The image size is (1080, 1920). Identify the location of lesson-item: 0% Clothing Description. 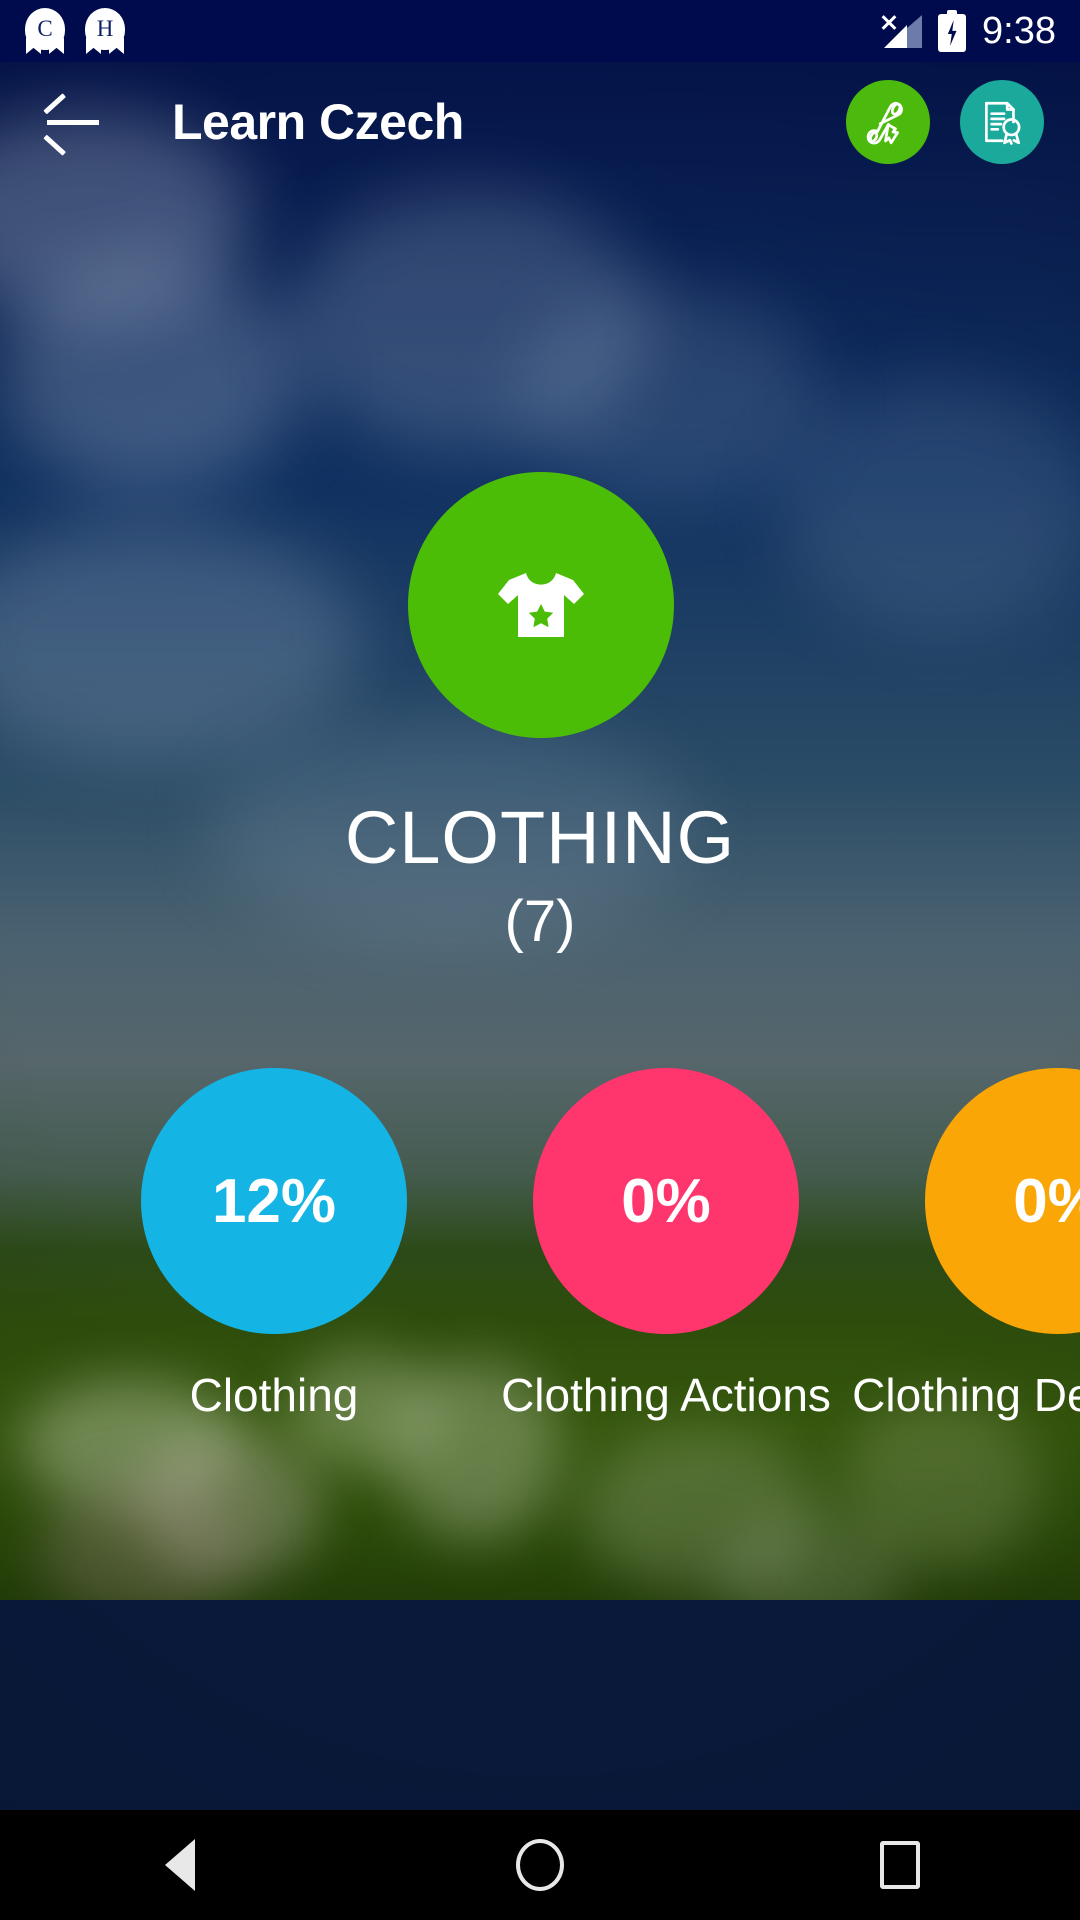
(966, 1245).